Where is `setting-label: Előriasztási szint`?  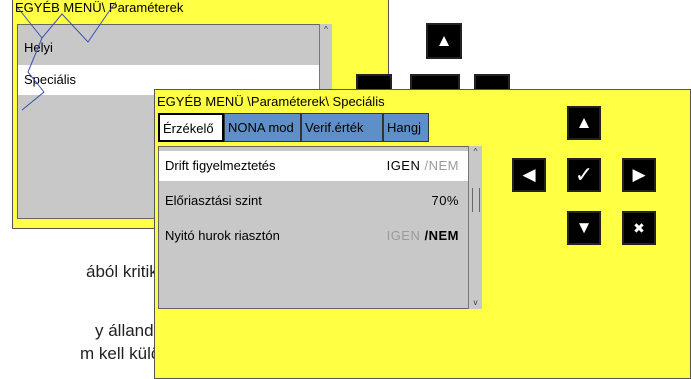
setting-label: Előriasztási szint is located at coordinates (213, 200).